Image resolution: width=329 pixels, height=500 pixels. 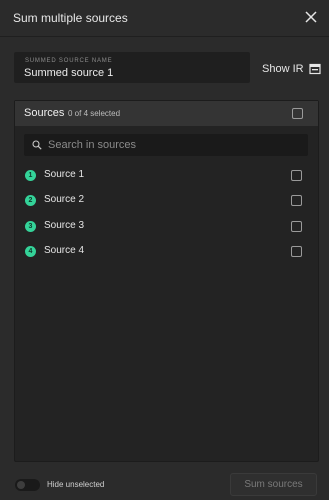 What do you see at coordinates (64, 199) in the screenshot?
I see `source-label: Source 2` at bounding box center [64, 199].